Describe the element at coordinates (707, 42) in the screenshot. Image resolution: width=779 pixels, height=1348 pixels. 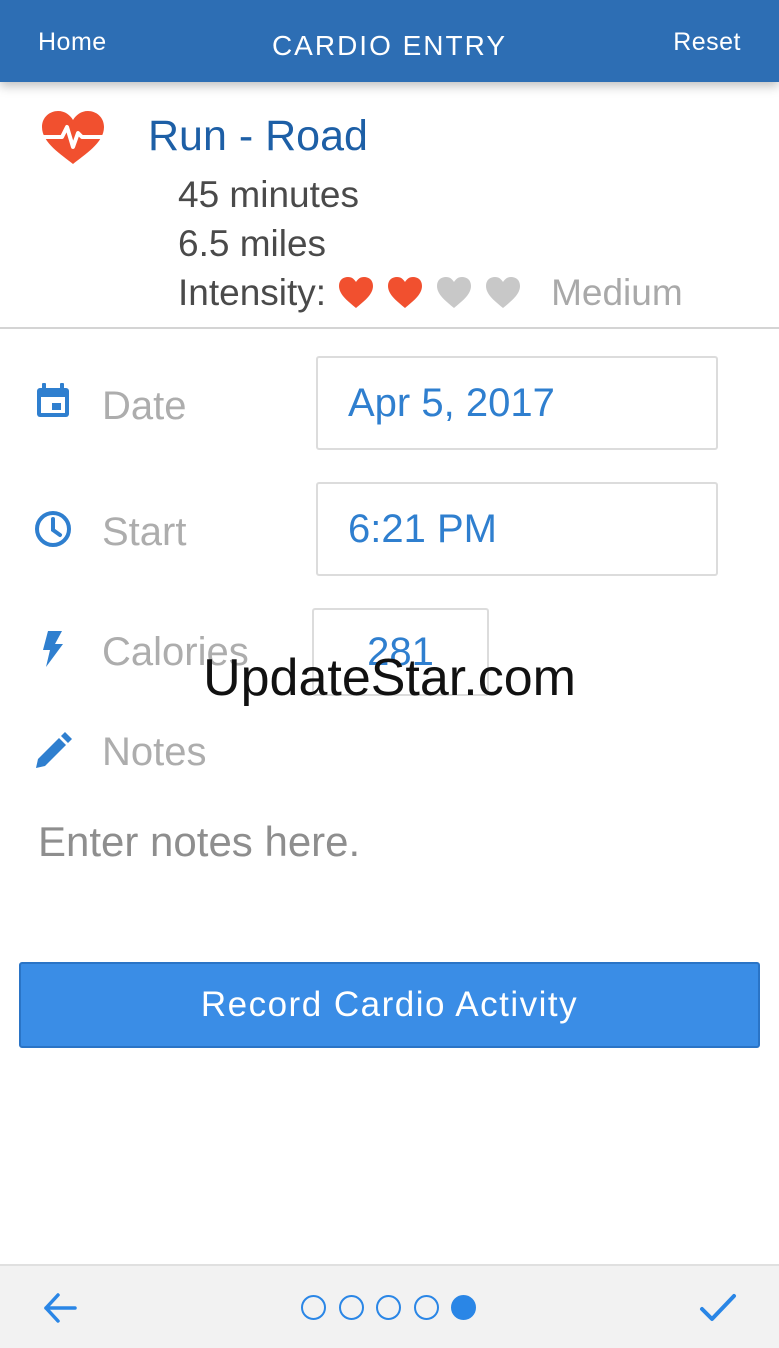
I see `reset-button: Reset` at that location.